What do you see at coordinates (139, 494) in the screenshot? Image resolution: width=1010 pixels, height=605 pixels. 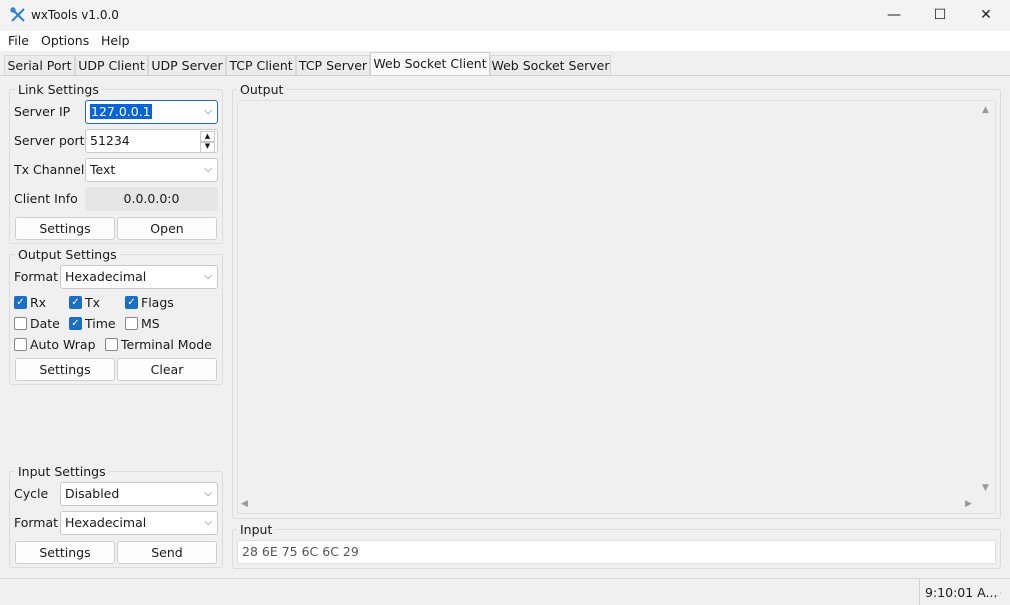 I see `cycle-combo: Disabled ⌵` at bounding box center [139, 494].